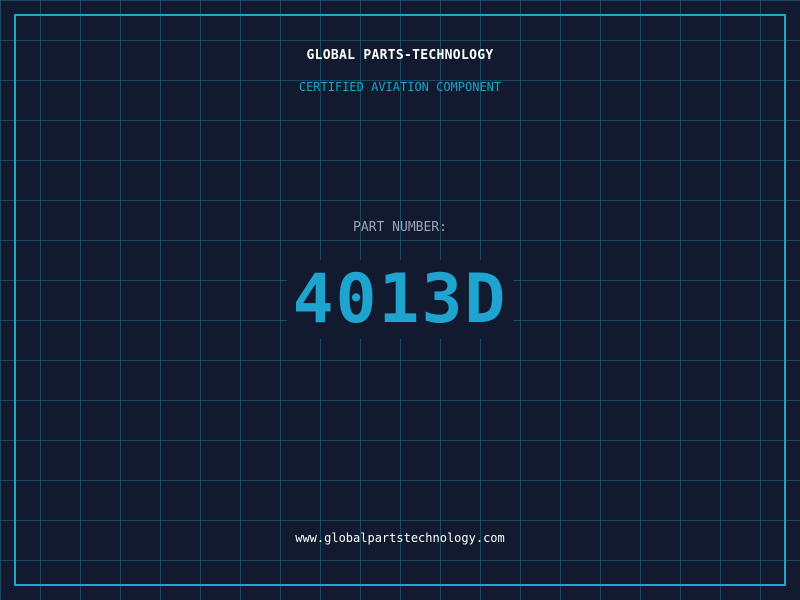 This screenshot has width=800, height=600. I want to click on part-number-value-wrapper: 4013D, so click(400, 299).